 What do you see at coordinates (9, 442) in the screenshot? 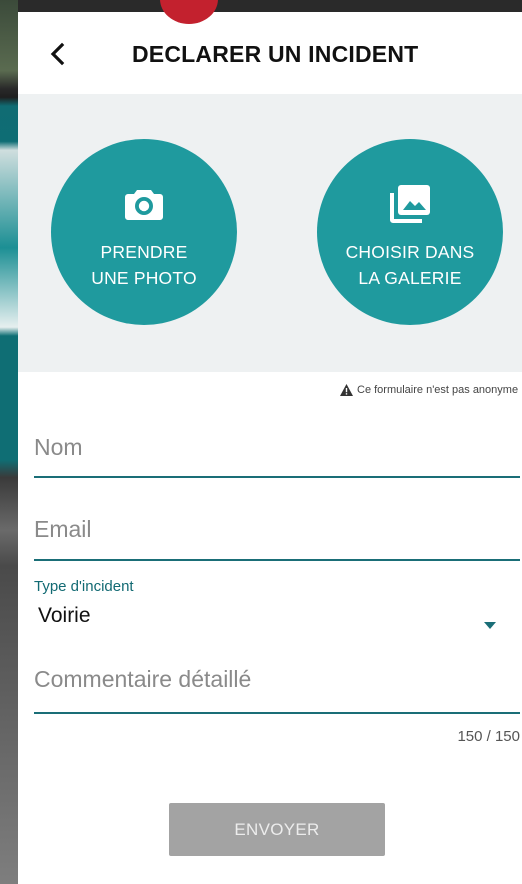
I see `background-screen-edge` at bounding box center [9, 442].